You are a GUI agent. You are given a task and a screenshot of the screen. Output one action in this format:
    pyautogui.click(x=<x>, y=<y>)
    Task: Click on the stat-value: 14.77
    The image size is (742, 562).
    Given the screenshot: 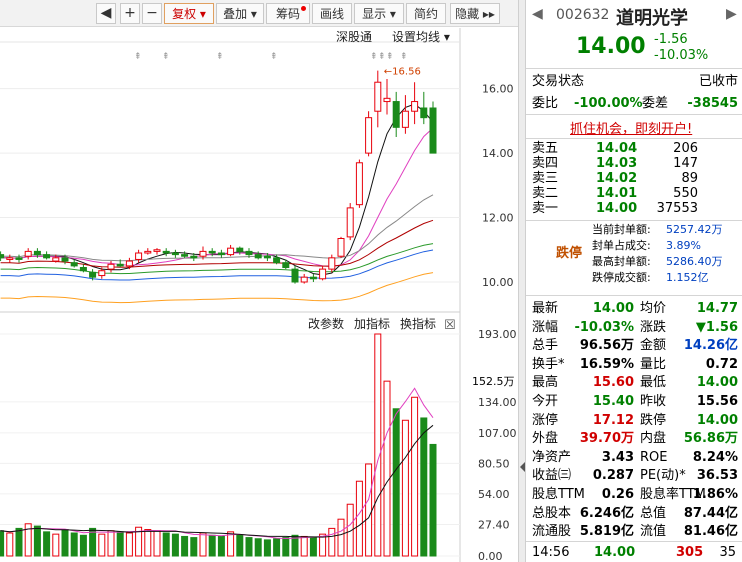 What is the action you would take?
    pyautogui.click(x=717, y=308)
    